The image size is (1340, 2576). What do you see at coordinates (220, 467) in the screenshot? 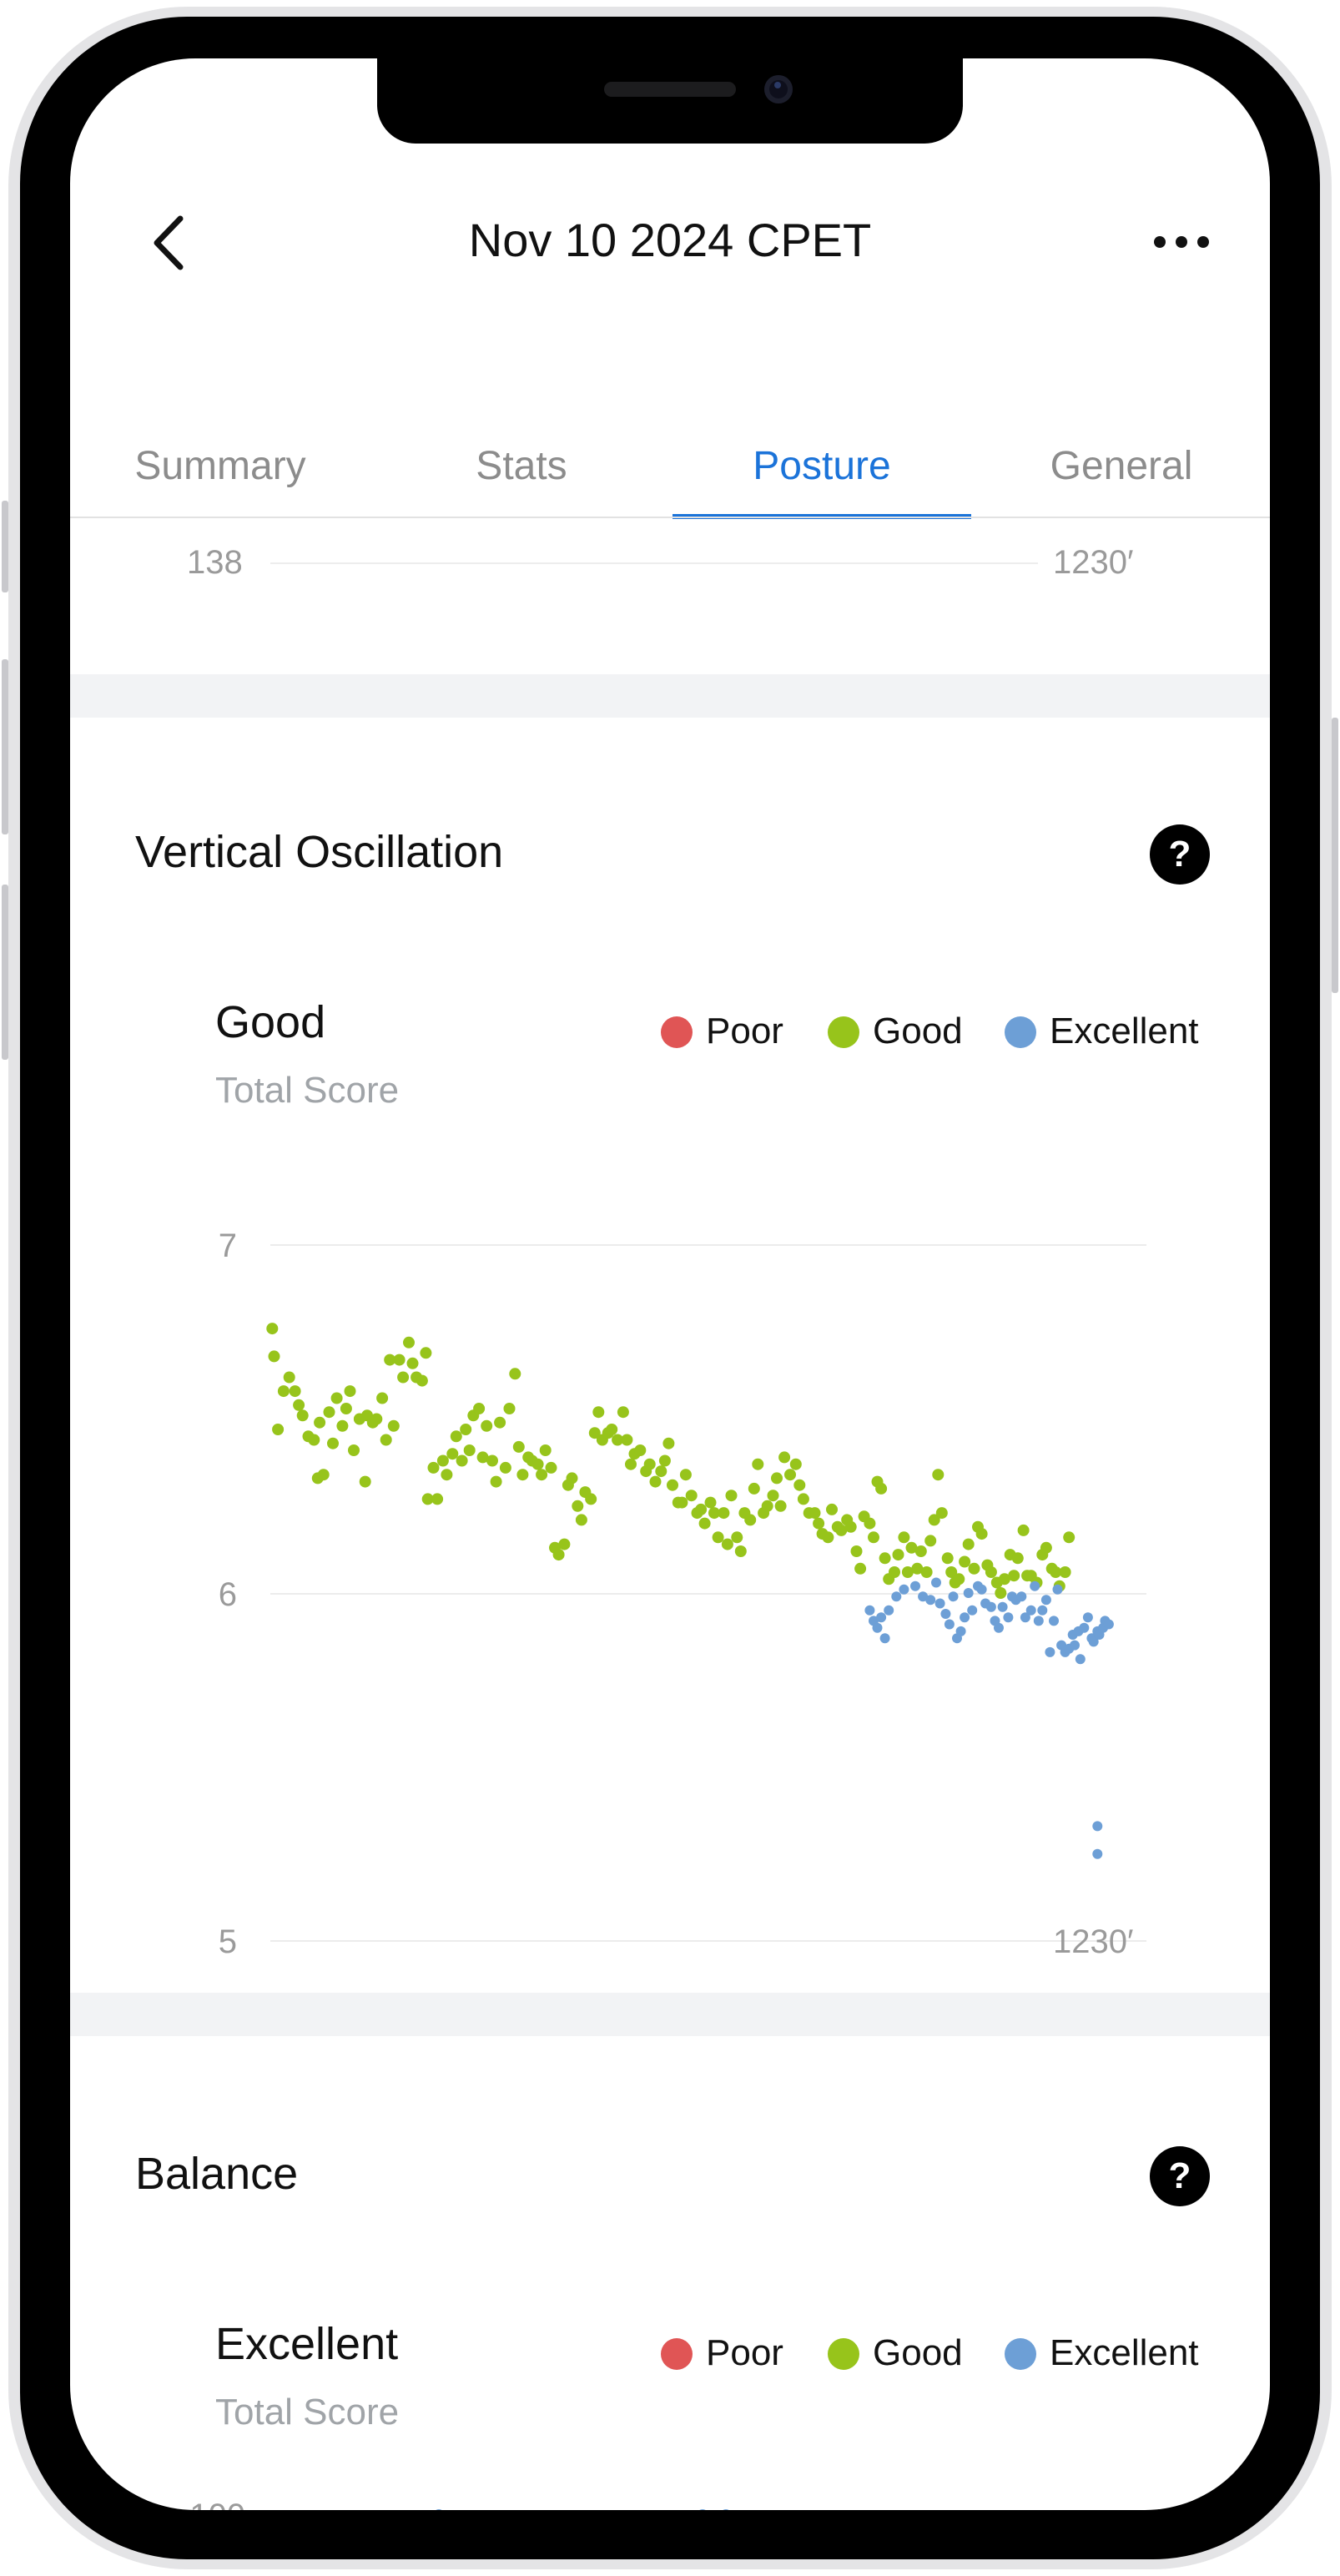
I see `tab-summary: Summary` at bounding box center [220, 467].